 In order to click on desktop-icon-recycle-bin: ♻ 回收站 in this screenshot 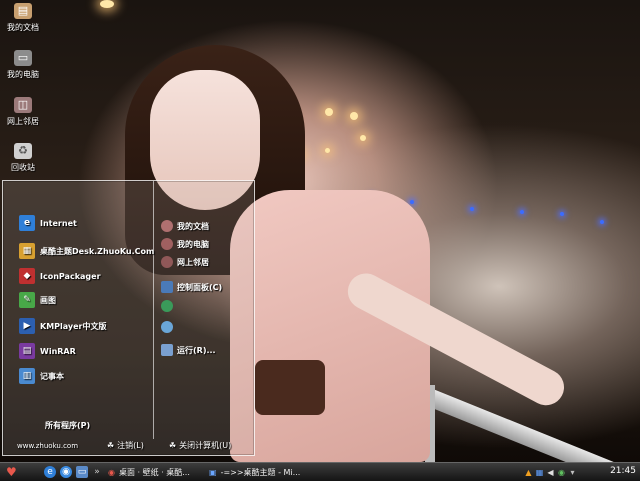, I will do `click(23, 158)`.